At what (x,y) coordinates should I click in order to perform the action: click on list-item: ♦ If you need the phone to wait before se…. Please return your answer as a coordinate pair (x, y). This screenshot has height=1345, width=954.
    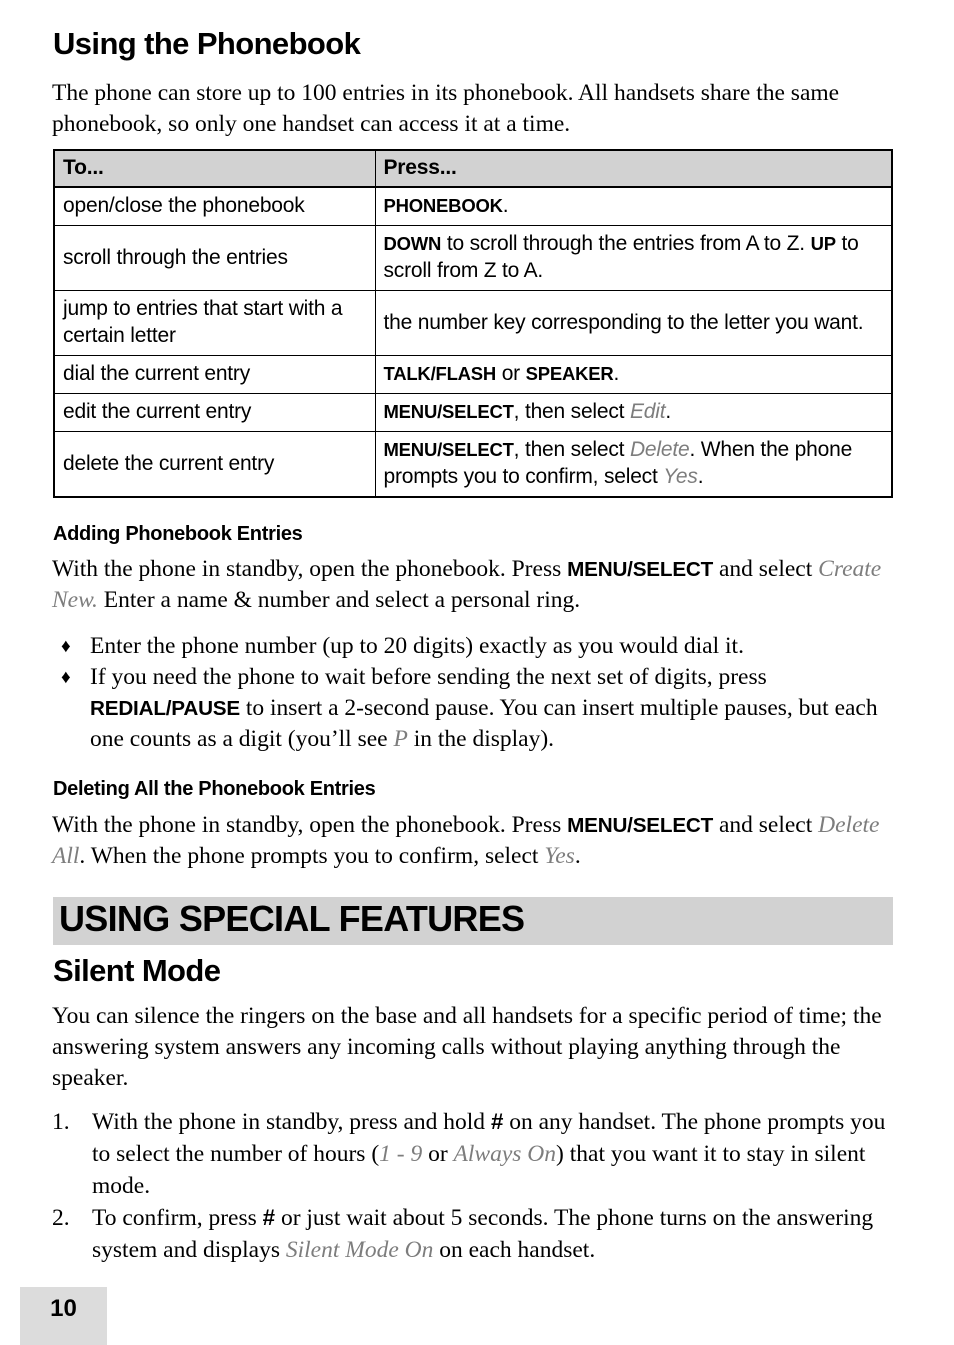
    Looking at the image, I should click on (478, 708).